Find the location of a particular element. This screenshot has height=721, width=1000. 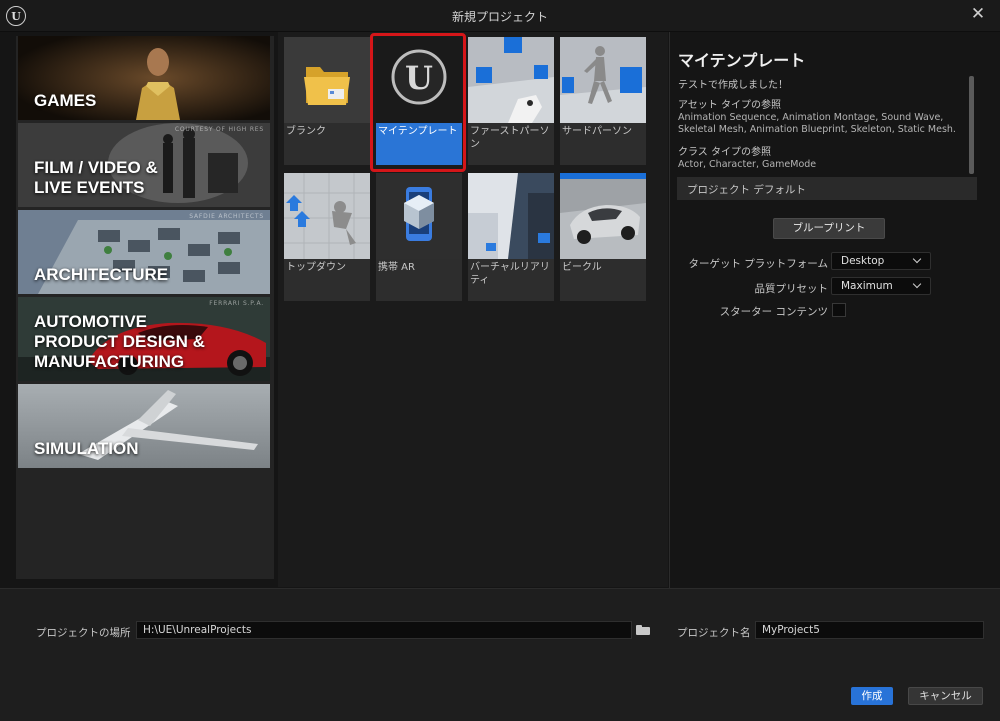

starter-content-checkbox is located at coordinates (839, 310).